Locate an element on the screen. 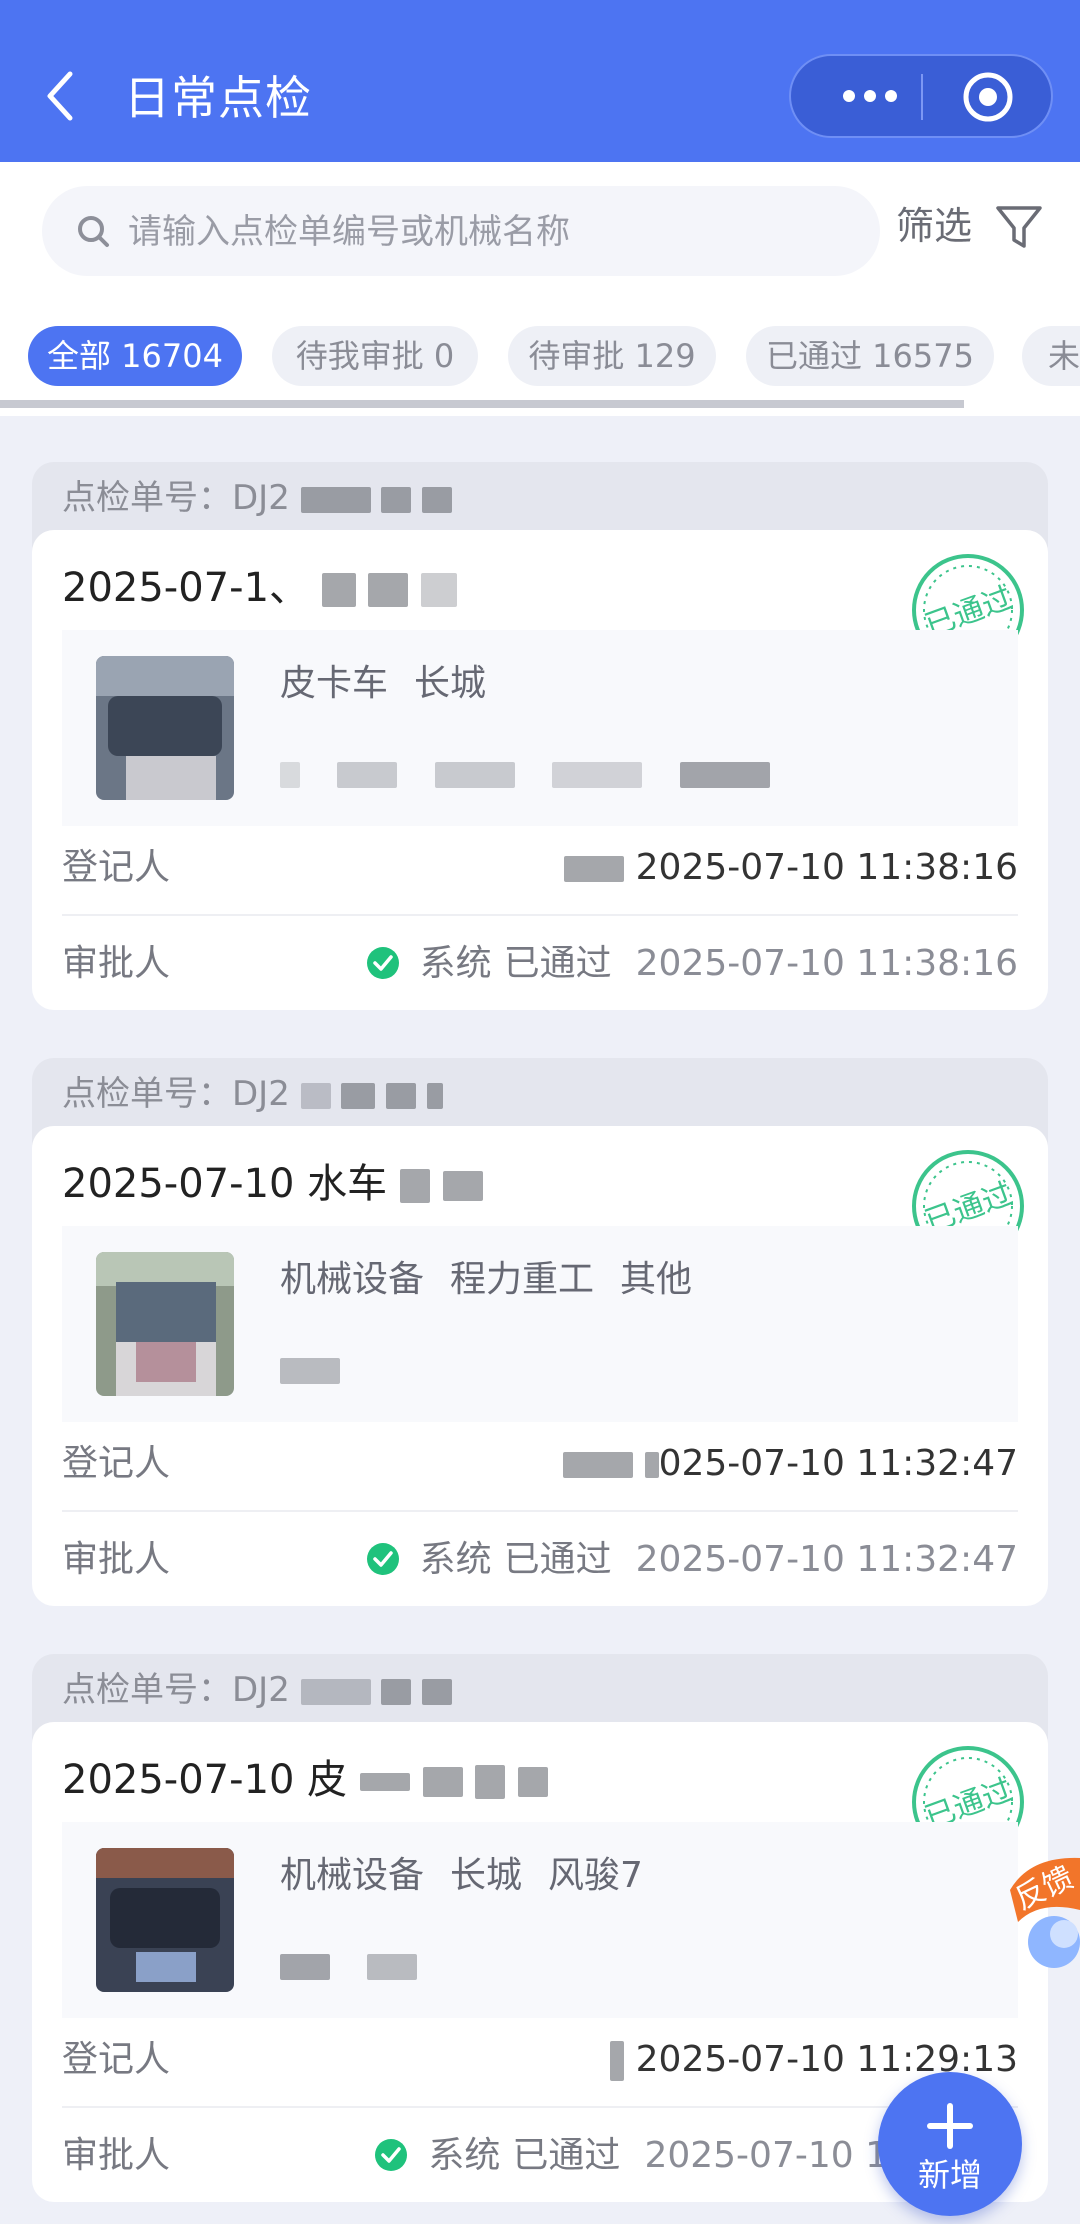 The height and width of the screenshot is (2224, 1080). record-title: 2025-07-10 皮 is located at coordinates (305, 1780).